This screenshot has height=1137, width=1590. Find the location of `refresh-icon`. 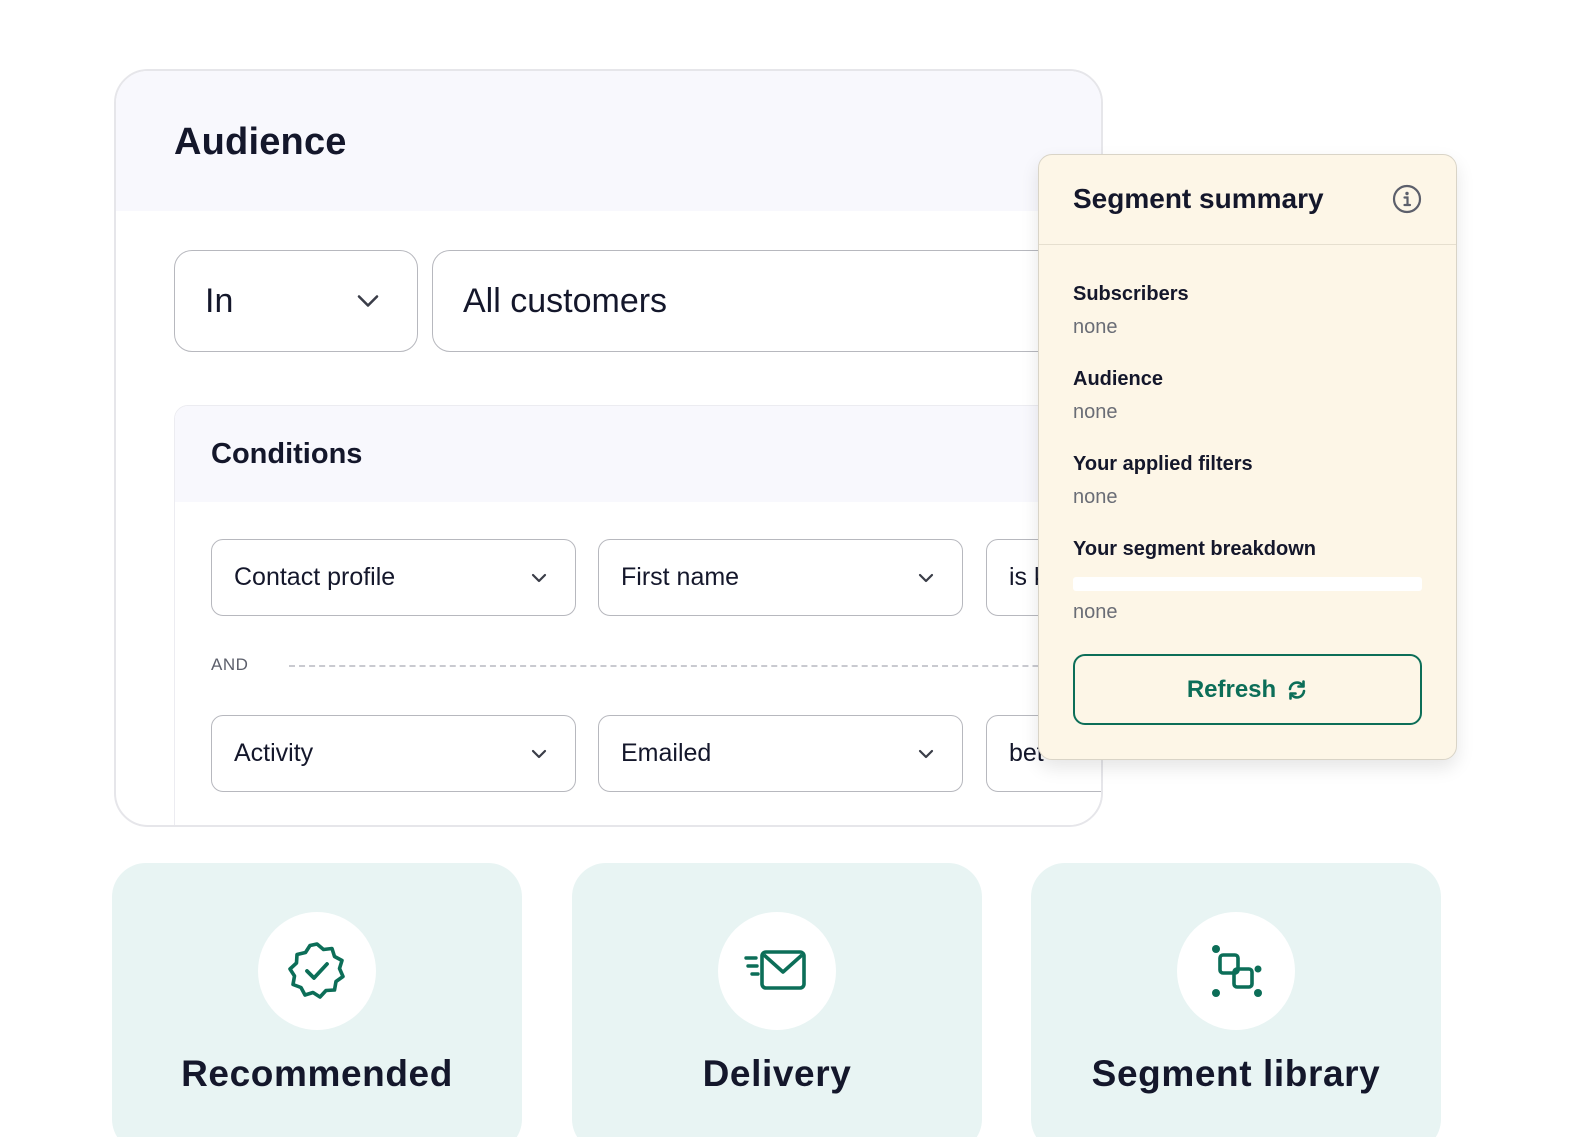

refresh-icon is located at coordinates (1297, 689).